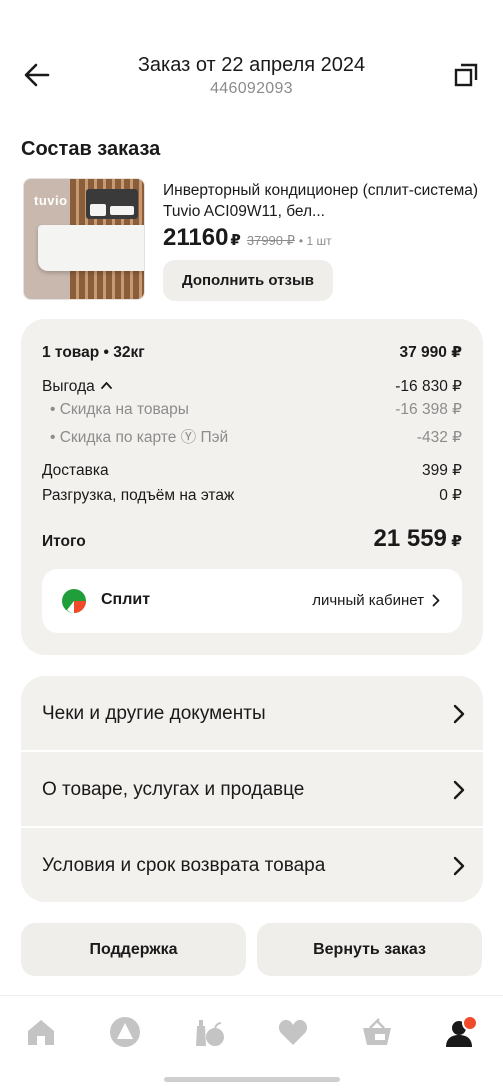 This screenshot has height=1090, width=503. Describe the element at coordinates (368, 600) in the screenshot. I see `split-link-label: личный кабинет` at that location.